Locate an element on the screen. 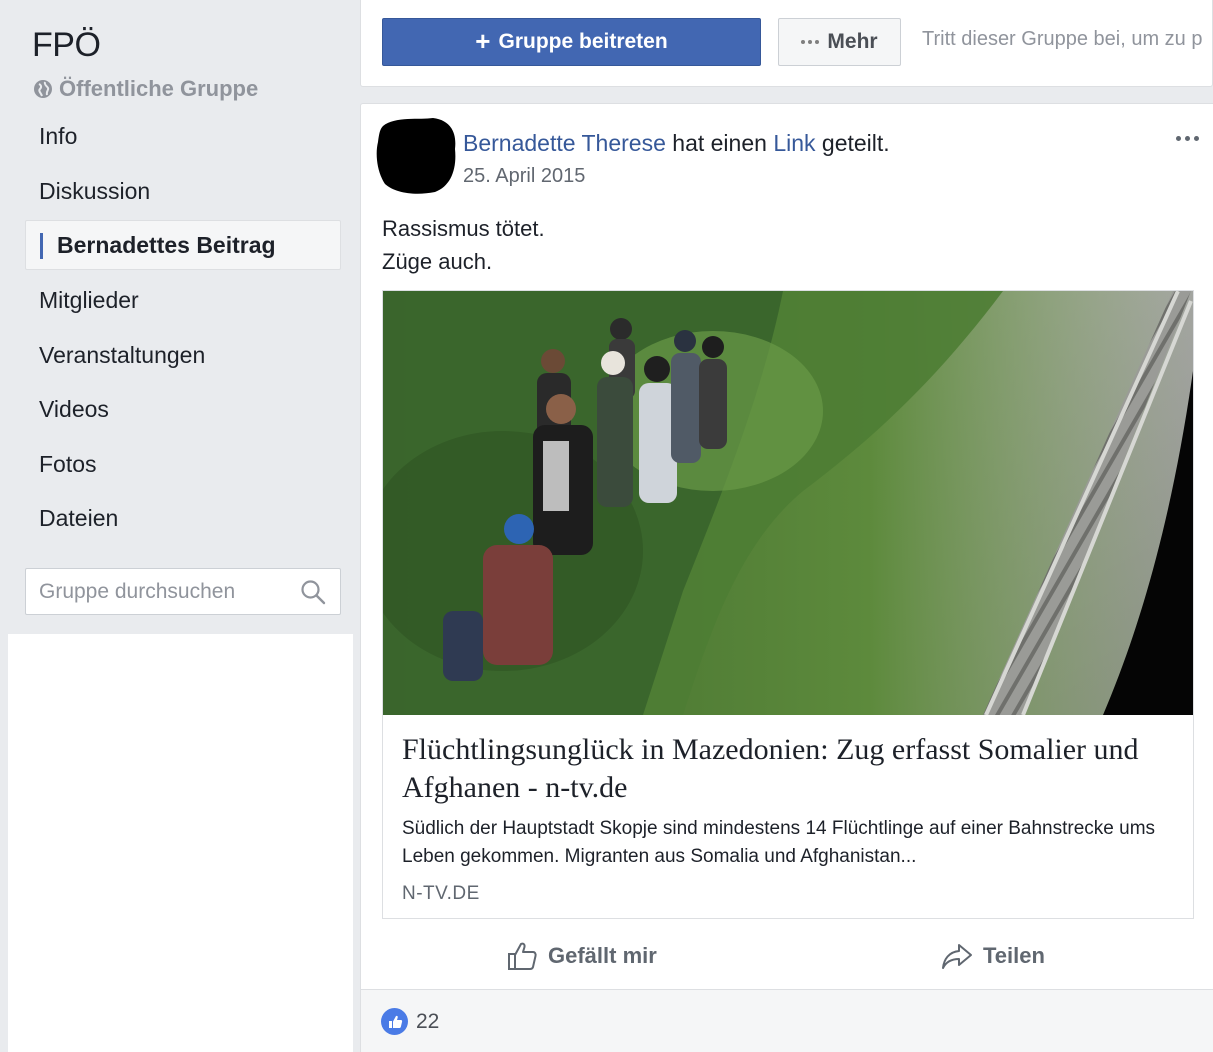  like-label: Gefällt mir is located at coordinates (602, 955).